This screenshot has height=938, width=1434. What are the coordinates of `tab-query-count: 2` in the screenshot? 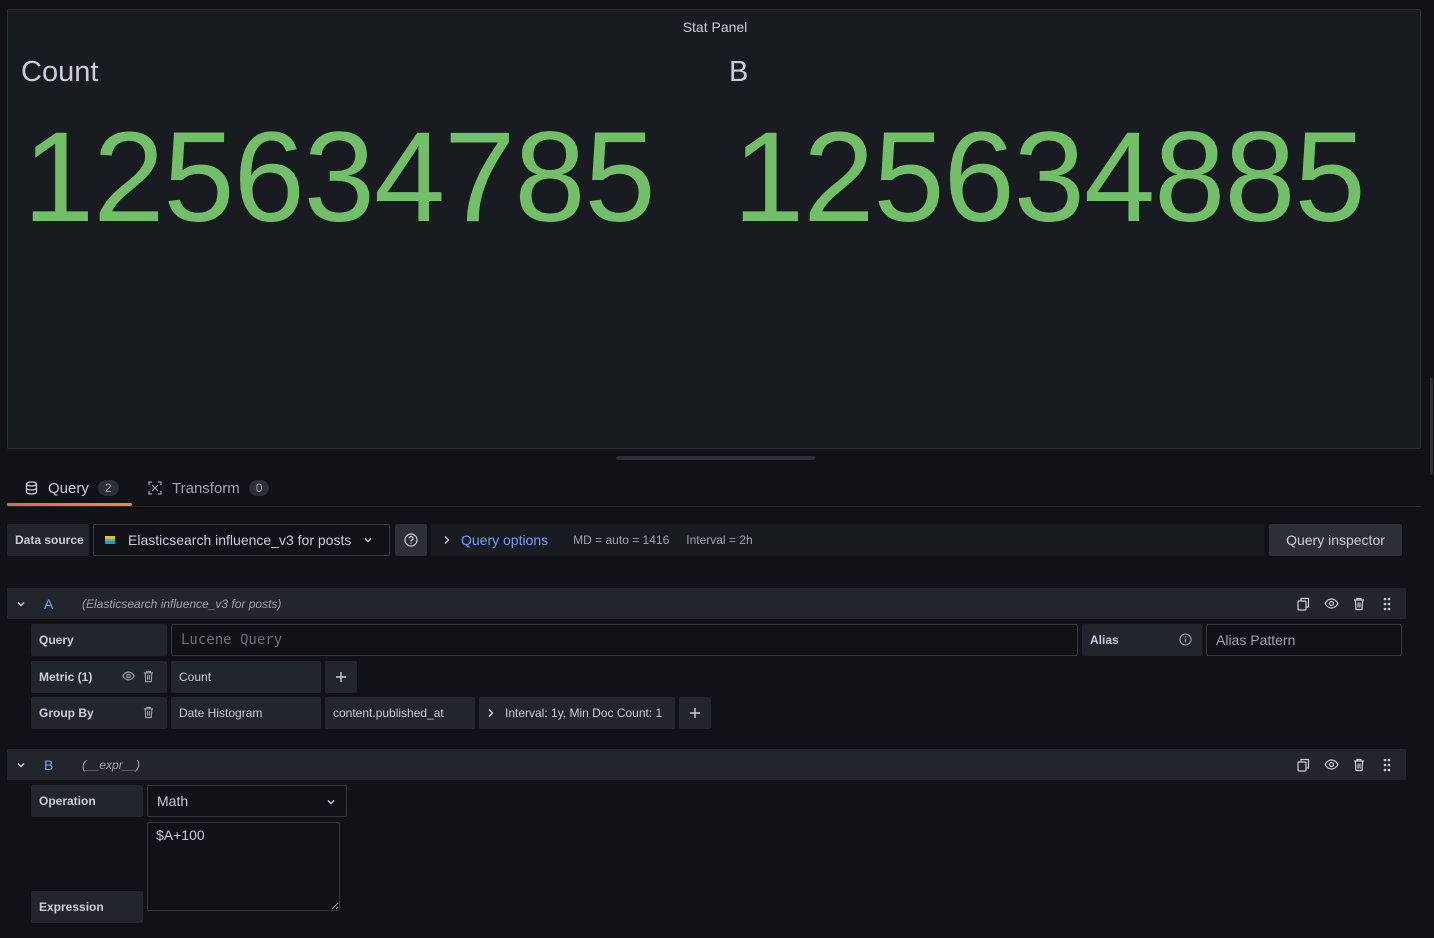 It's located at (108, 488).